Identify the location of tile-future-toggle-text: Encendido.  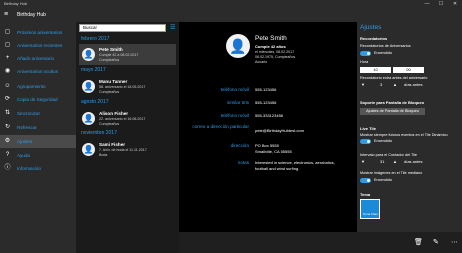
(383, 141).